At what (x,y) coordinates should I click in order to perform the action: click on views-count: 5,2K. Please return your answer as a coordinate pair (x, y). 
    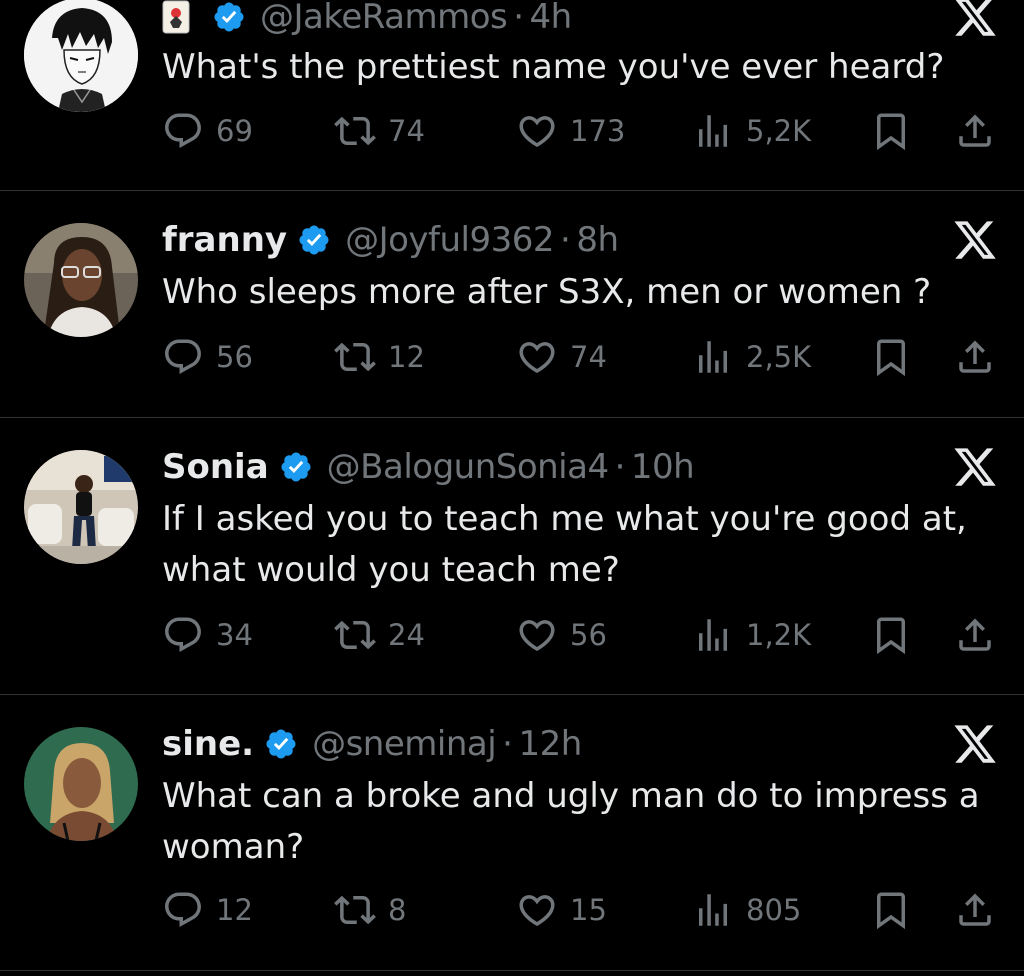
    Looking at the image, I should click on (779, 131).